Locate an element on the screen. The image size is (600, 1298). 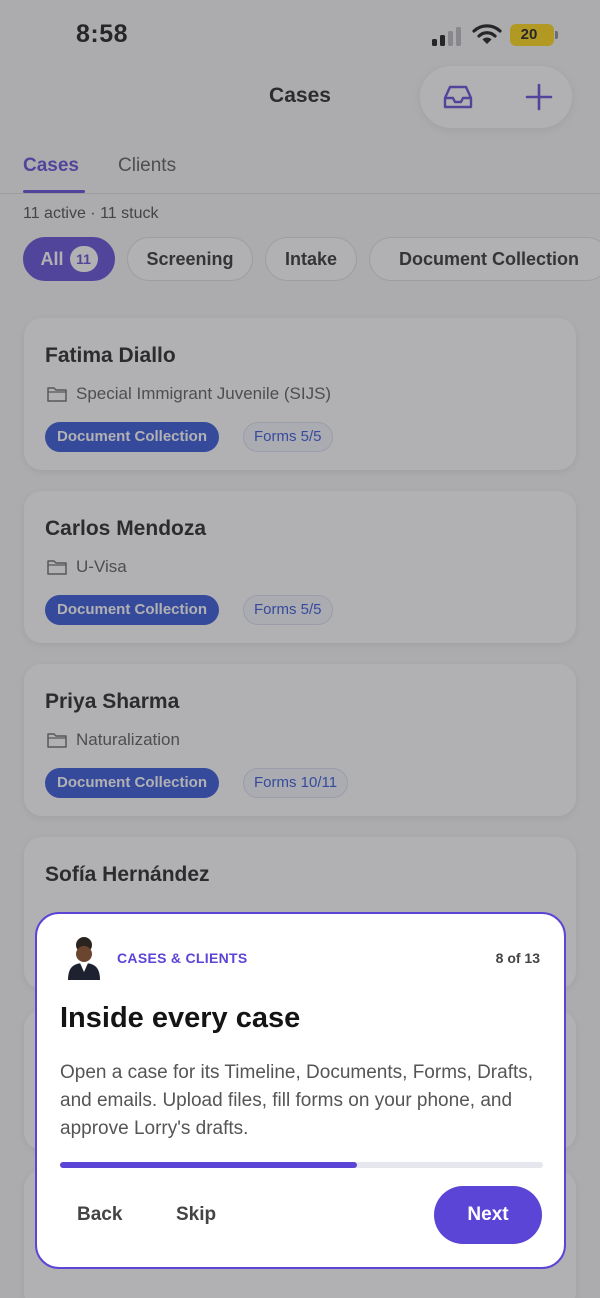
next-button: Next is located at coordinates (488, 1215).